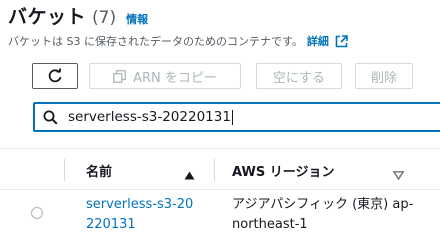  I want to click on search-input: serverless-s3-20220131, so click(236, 117).